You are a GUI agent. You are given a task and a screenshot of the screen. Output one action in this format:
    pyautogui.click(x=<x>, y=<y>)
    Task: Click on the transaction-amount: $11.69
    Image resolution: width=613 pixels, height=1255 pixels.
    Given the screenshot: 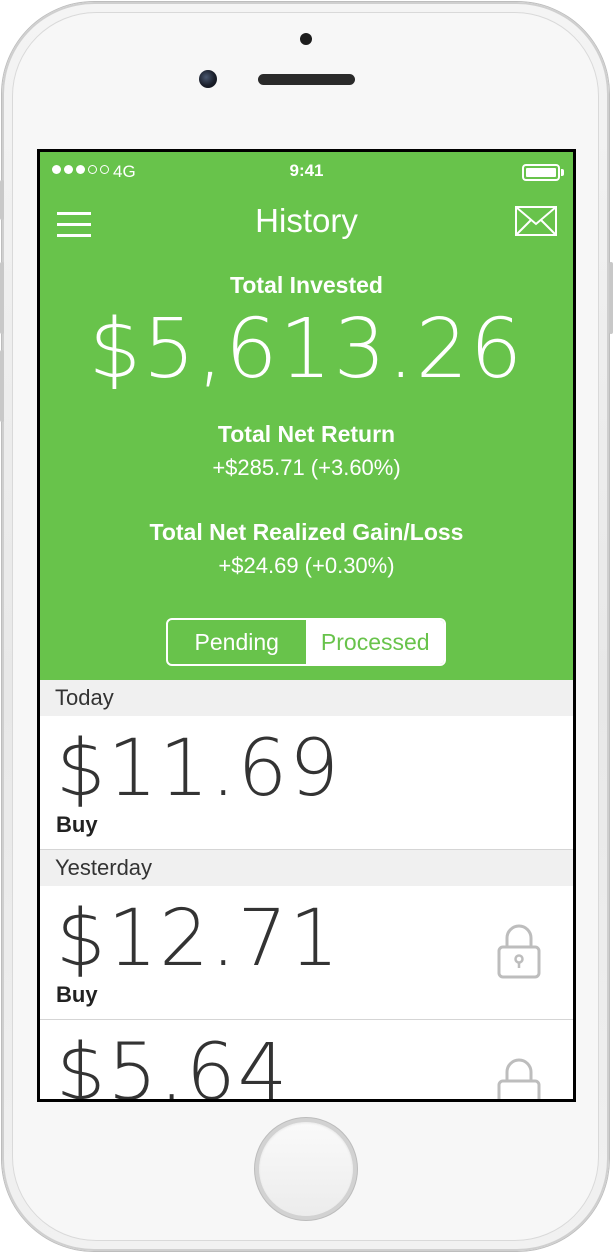 What is the action you would take?
    pyautogui.click(x=198, y=769)
    